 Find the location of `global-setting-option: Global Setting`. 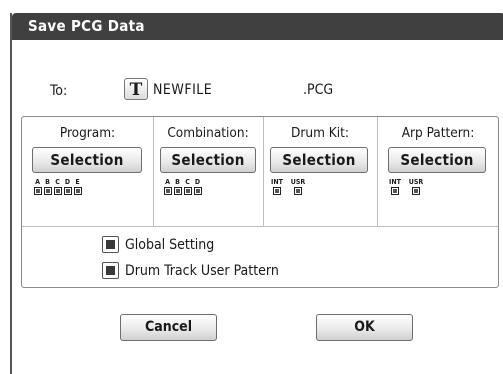

global-setting-option: Global Setting is located at coordinates (158, 244).